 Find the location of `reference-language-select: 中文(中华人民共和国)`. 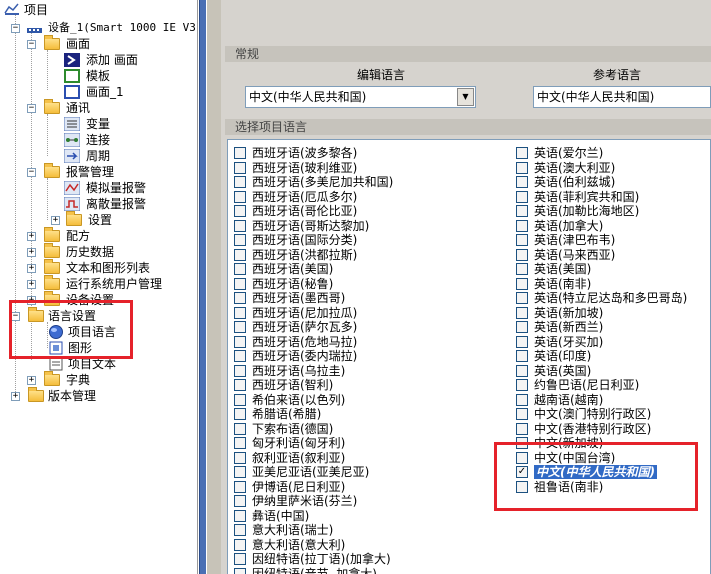

reference-language-select: 中文(中华人民共和国) is located at coordinates (622, 97).